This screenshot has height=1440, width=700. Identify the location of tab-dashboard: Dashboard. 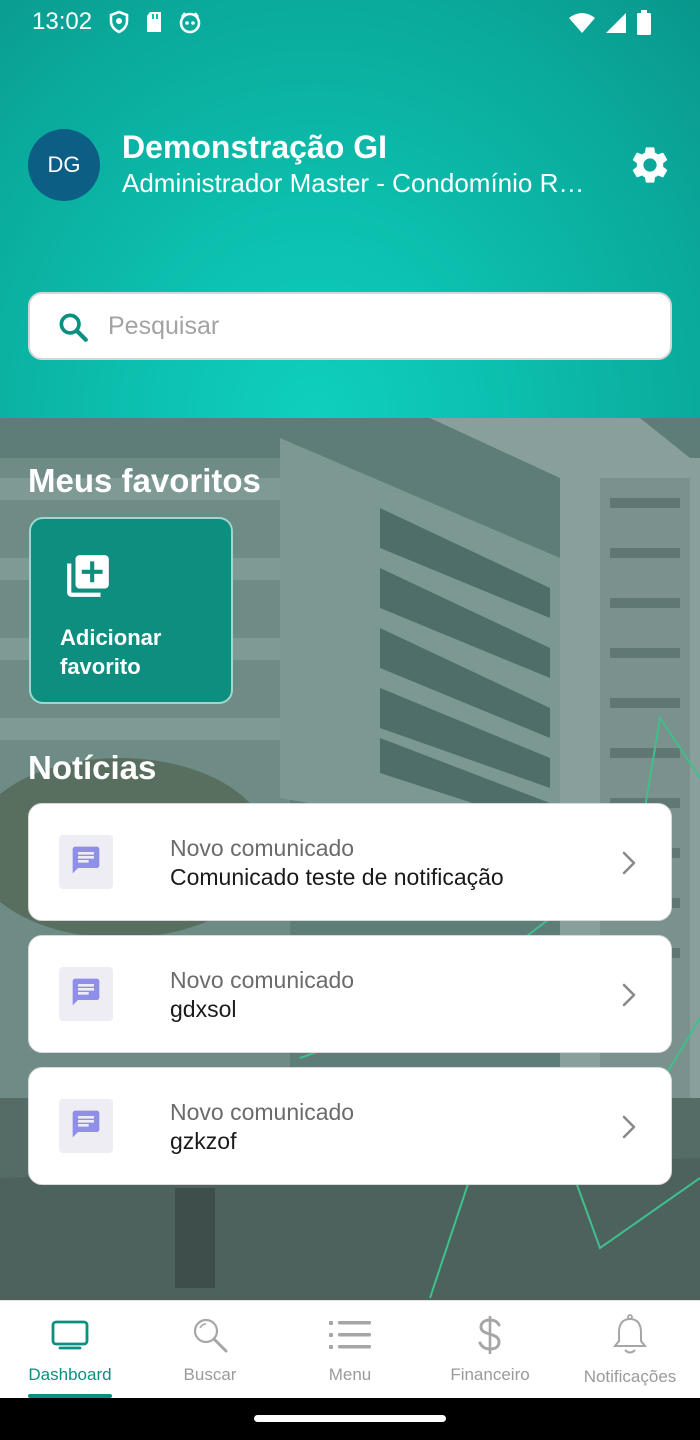
(70, 1350).